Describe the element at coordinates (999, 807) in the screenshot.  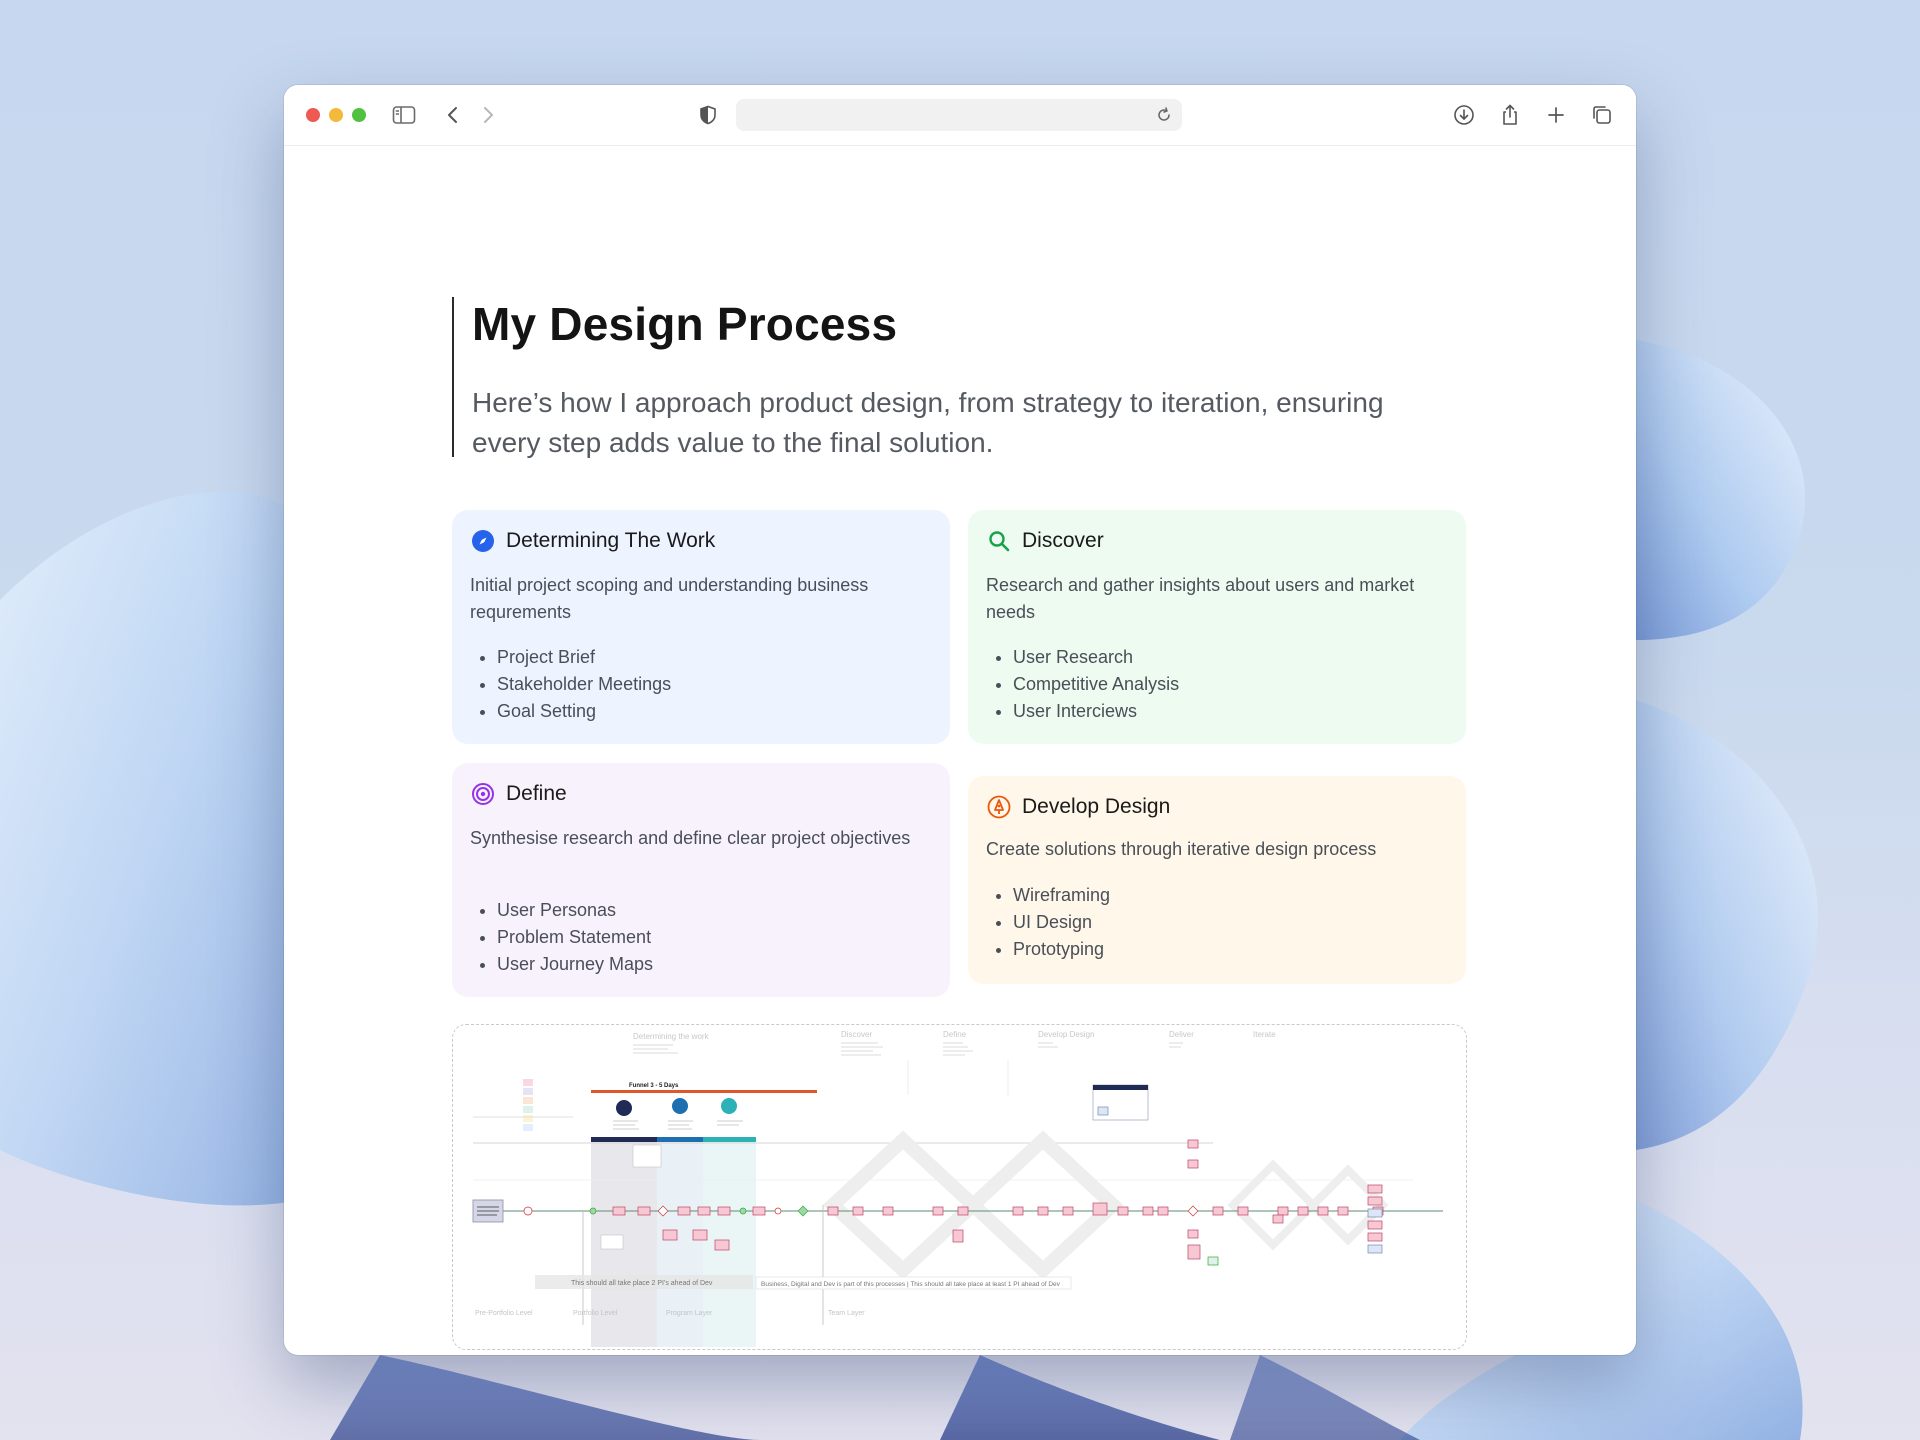
I see `pen-tool-icon` at that location.